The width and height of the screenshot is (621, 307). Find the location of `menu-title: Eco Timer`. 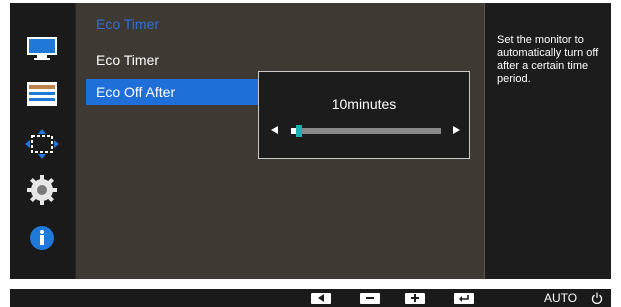

menu-title: Eco Timer is located at coordinates (128, 24).